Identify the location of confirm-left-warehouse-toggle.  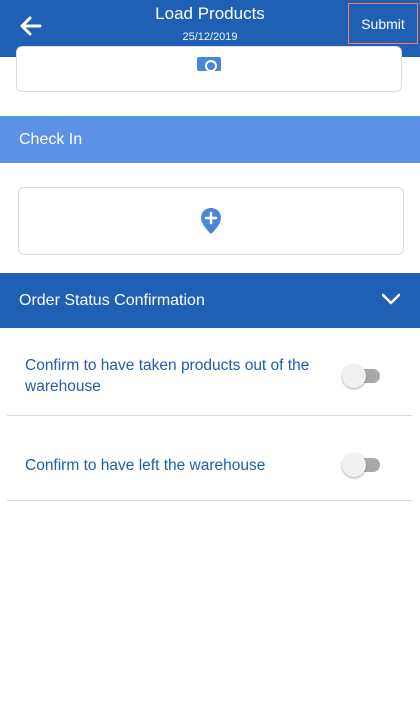
(361, 465).